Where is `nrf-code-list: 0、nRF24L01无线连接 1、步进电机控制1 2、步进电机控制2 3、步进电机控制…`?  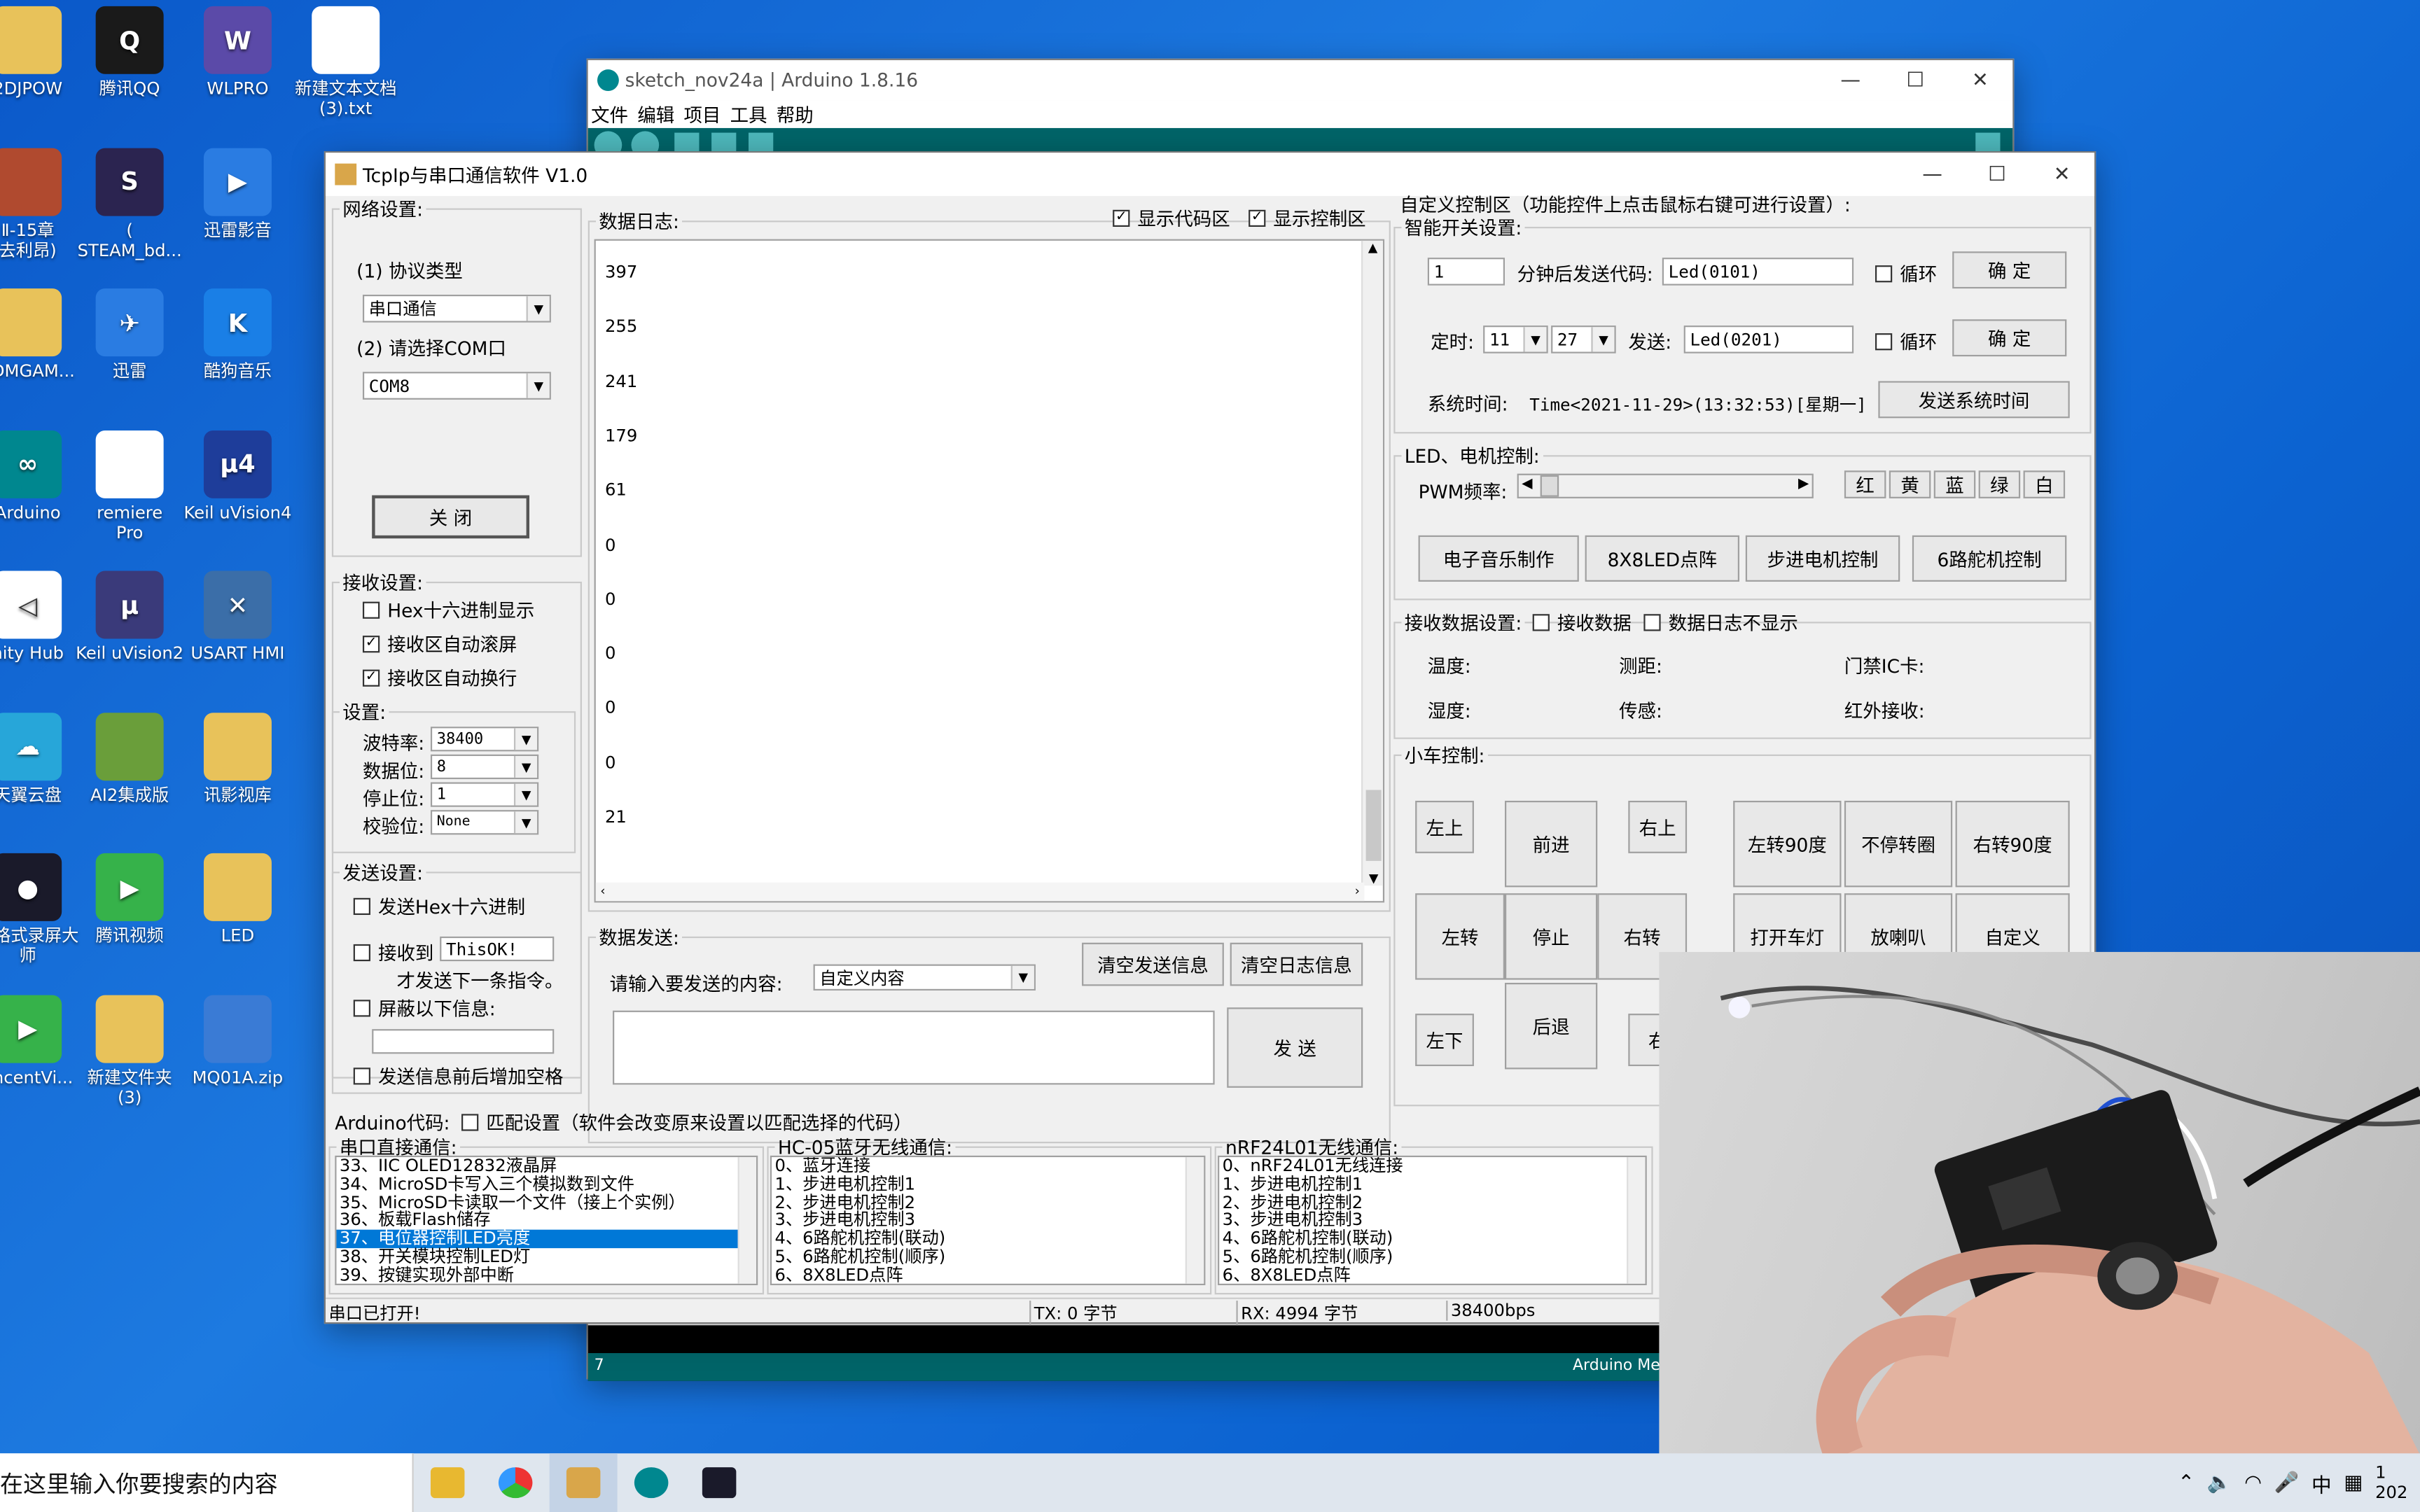
nrf-code-list: 0、nRF24L01无线连接 1、步进电机控制1 2、步进电机控制2 3、步进电机控制… is located at coordinates (1432, 1220).